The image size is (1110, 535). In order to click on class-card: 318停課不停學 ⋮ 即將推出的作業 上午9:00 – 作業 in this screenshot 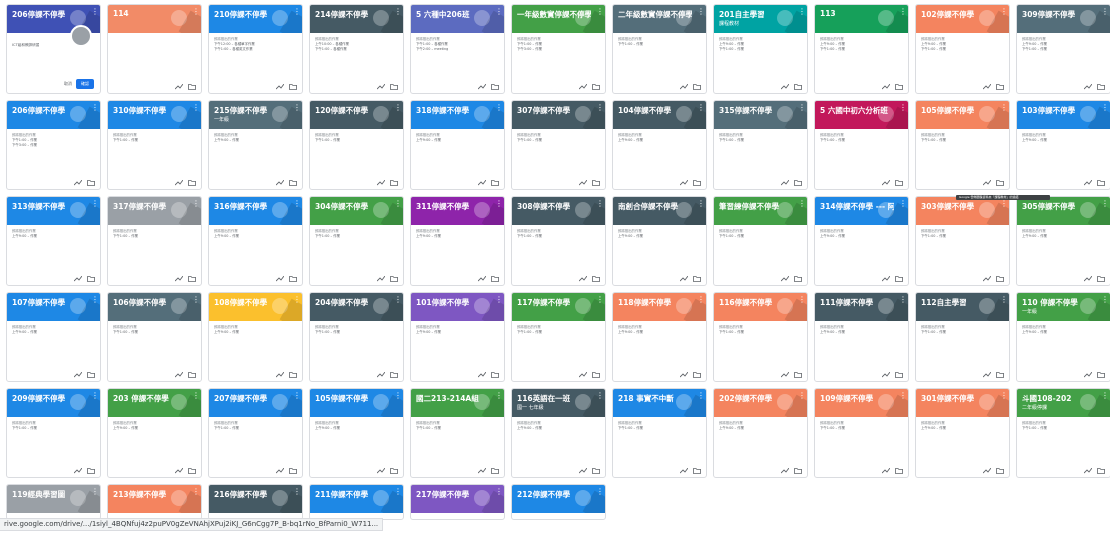, I will do `click(457, 145)`.